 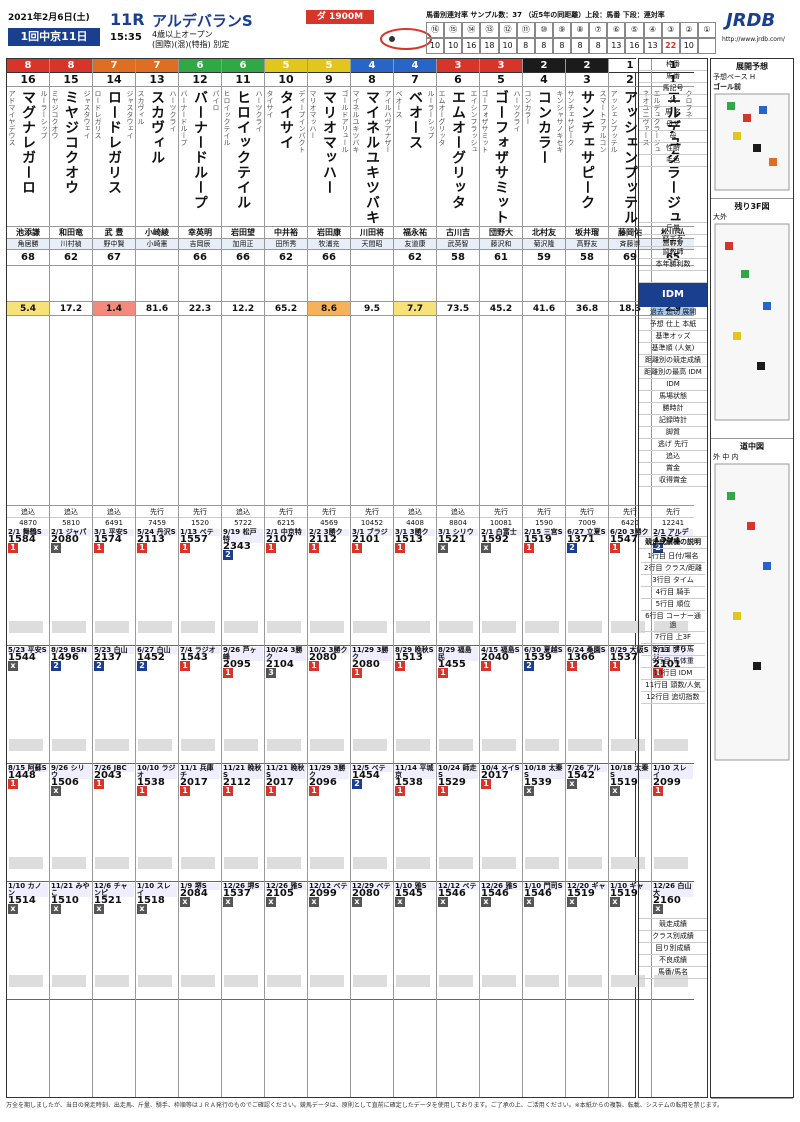 What do you see at coordinates (157, 705) in the screenshot?
I see `past-race: 6/27 白山 1452 2` at bounding box center [157, 705].